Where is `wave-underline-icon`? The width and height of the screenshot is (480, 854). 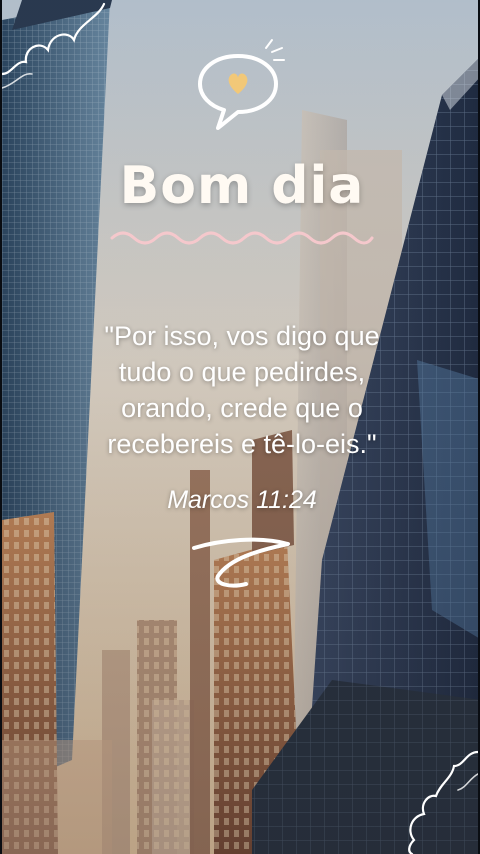 wave-underline-icon is located at coordinates (242, 238).